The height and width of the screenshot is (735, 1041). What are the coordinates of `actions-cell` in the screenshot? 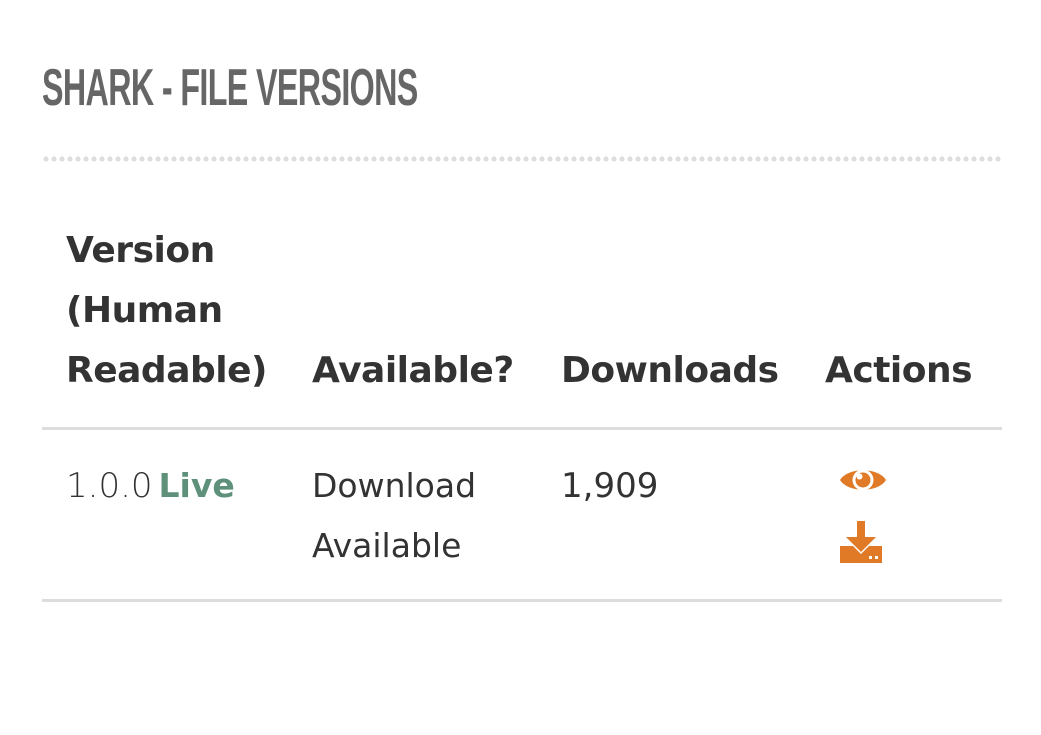 It's located at (868, 515).